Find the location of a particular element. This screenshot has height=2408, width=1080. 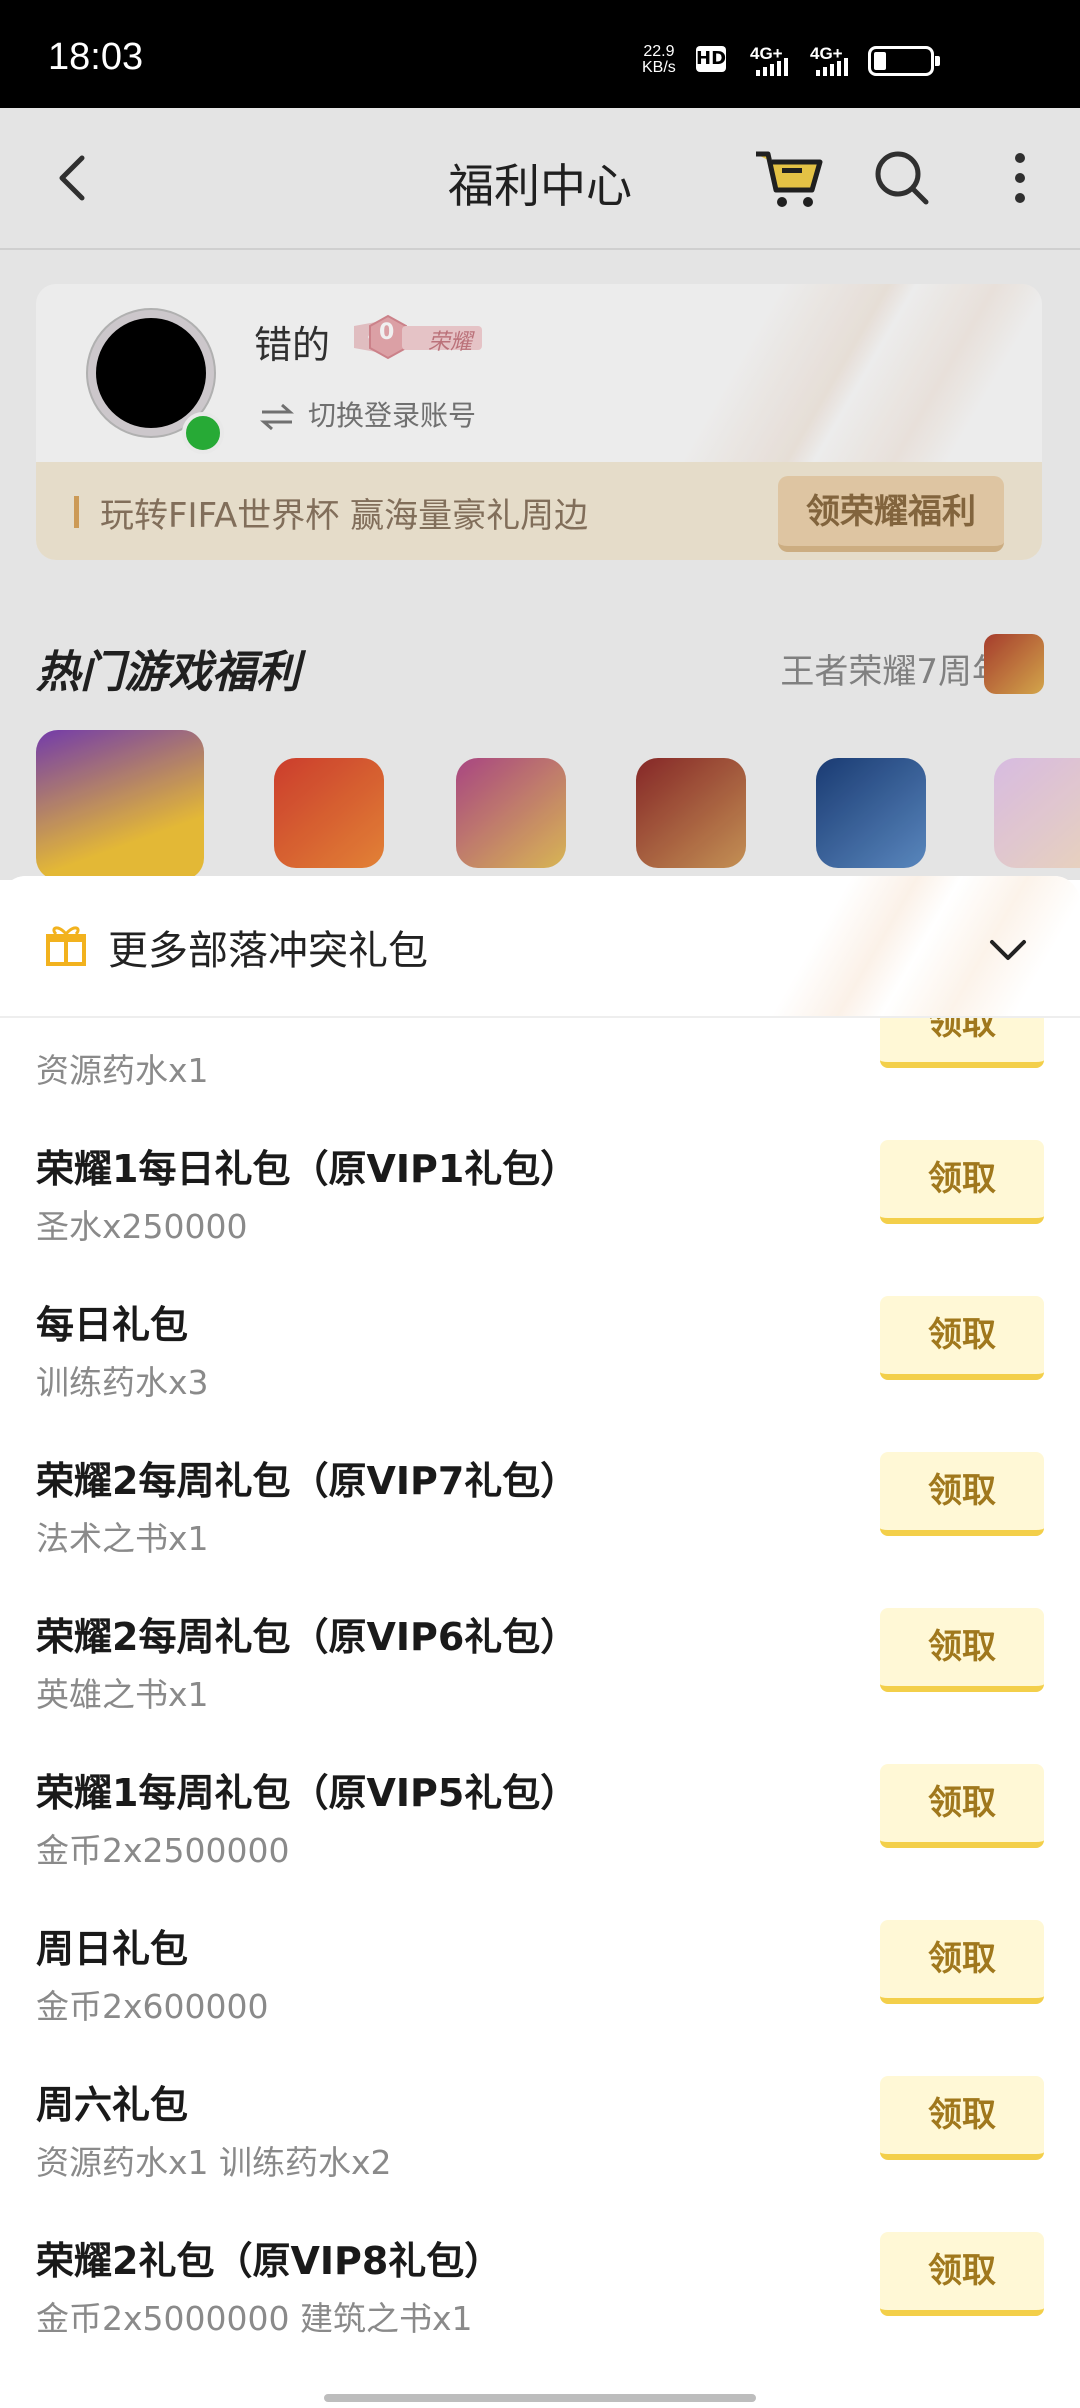

list-item: 每日礼包 训练药水x3 领取 is located at coordinates (540, 1344).